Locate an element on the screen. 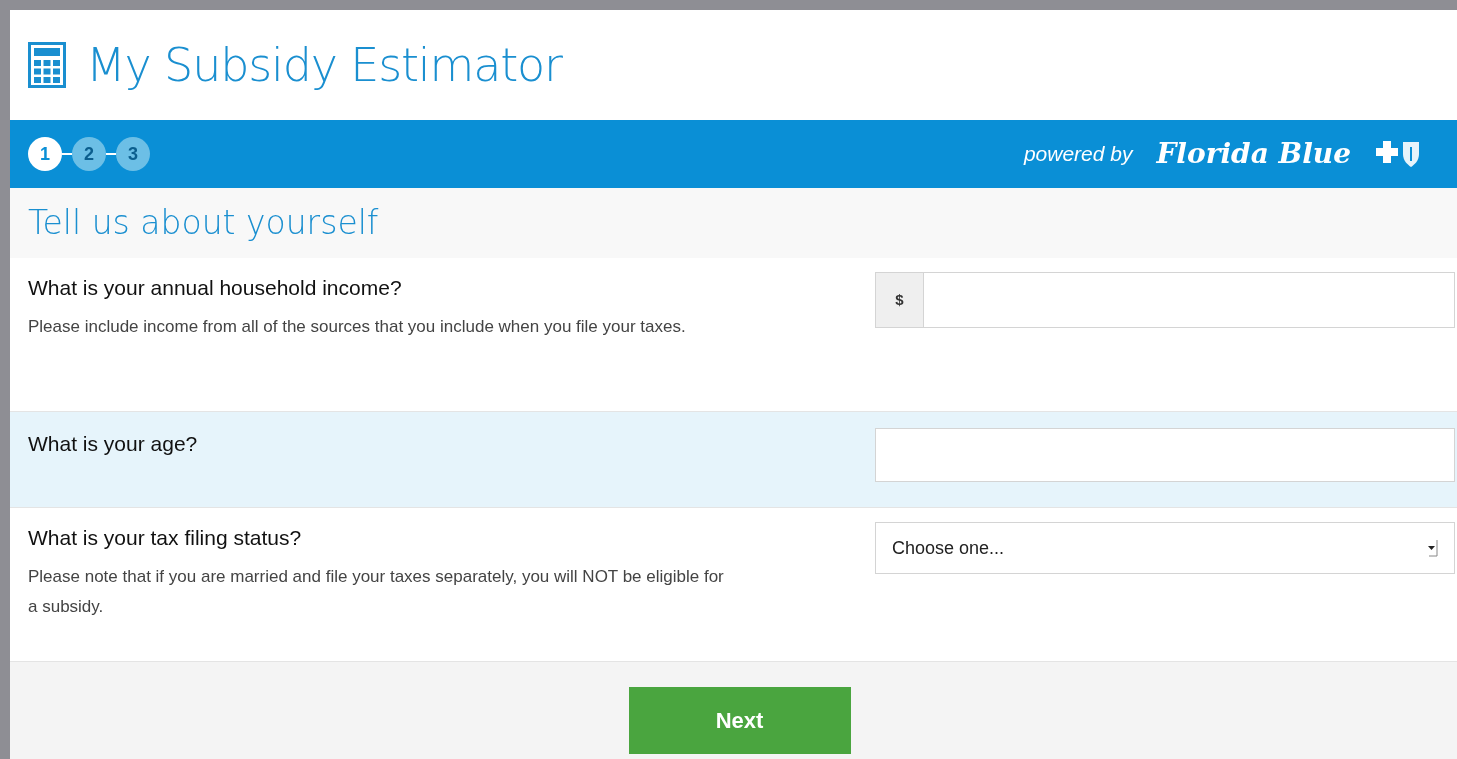 The image size is (1457, 759). dropdown-arrow-icon is located at coordinates (1432, 548).